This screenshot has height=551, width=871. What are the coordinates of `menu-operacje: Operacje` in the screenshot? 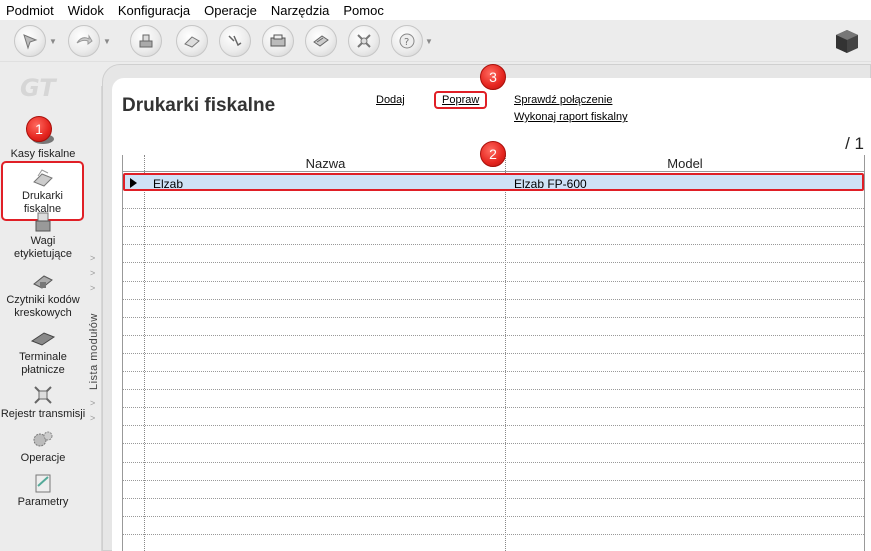 It's located at (230, 10).